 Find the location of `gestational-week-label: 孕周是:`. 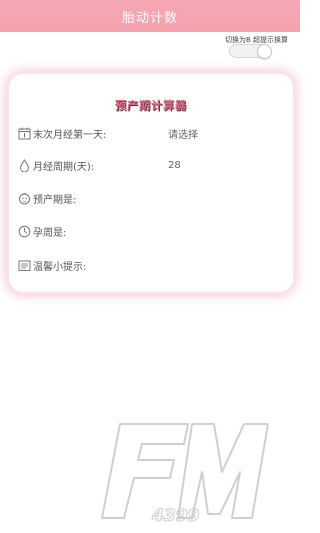

gestational-week-label: 孕周是: is located at coordinates (50, 233).